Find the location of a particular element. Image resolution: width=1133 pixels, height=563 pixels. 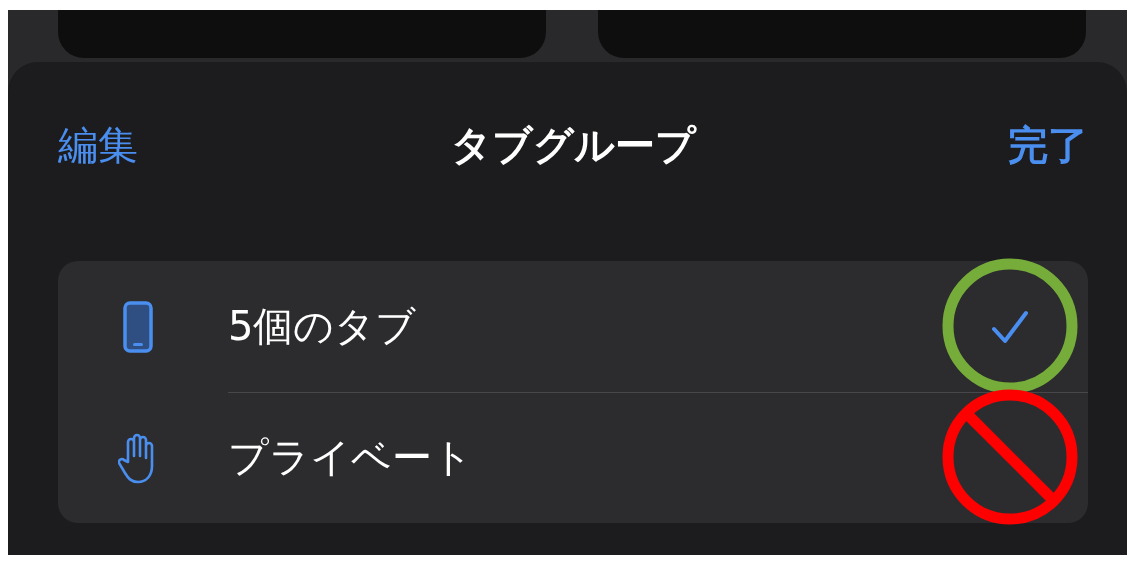

tab-group-item: プライベート is located at coordinates (584, 457).